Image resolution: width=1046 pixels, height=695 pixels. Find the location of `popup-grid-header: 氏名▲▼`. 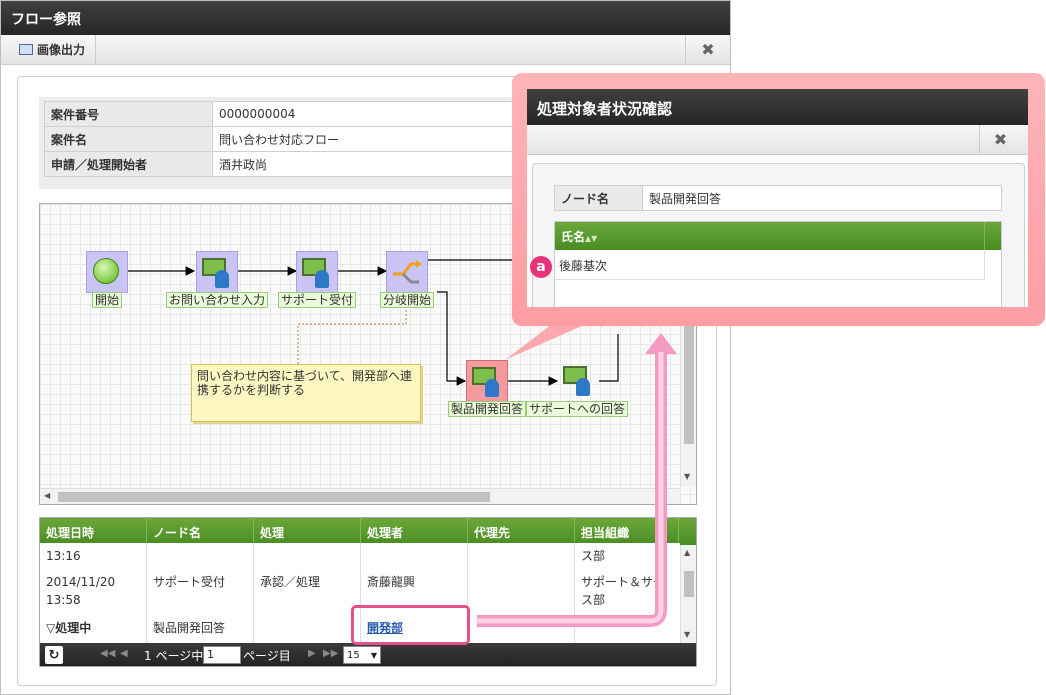

popup-grid-header: 氏名▲▼ is located at coordinates (778, 236).